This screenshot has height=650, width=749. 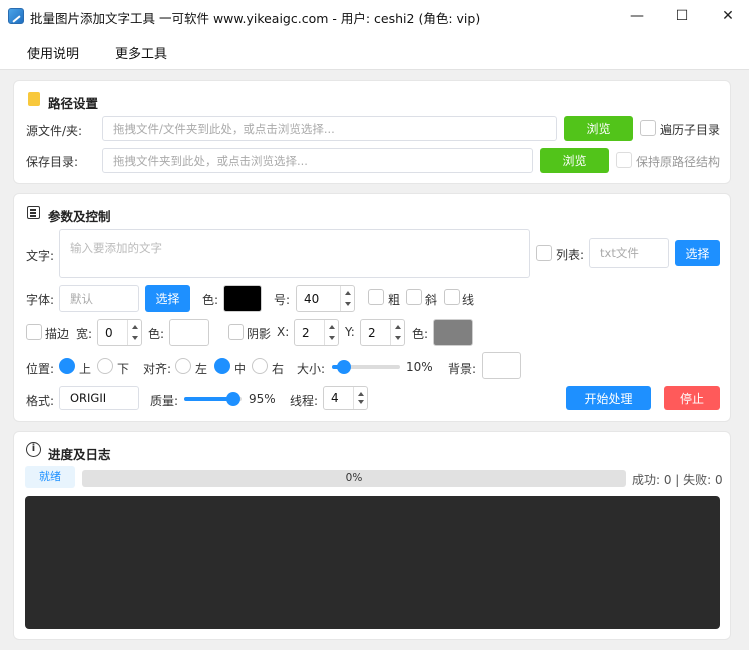 What do you see at coordinates (608, 398) in the screenshot?
I see `start-button: 开始处理` at bounding box center [608, 398].